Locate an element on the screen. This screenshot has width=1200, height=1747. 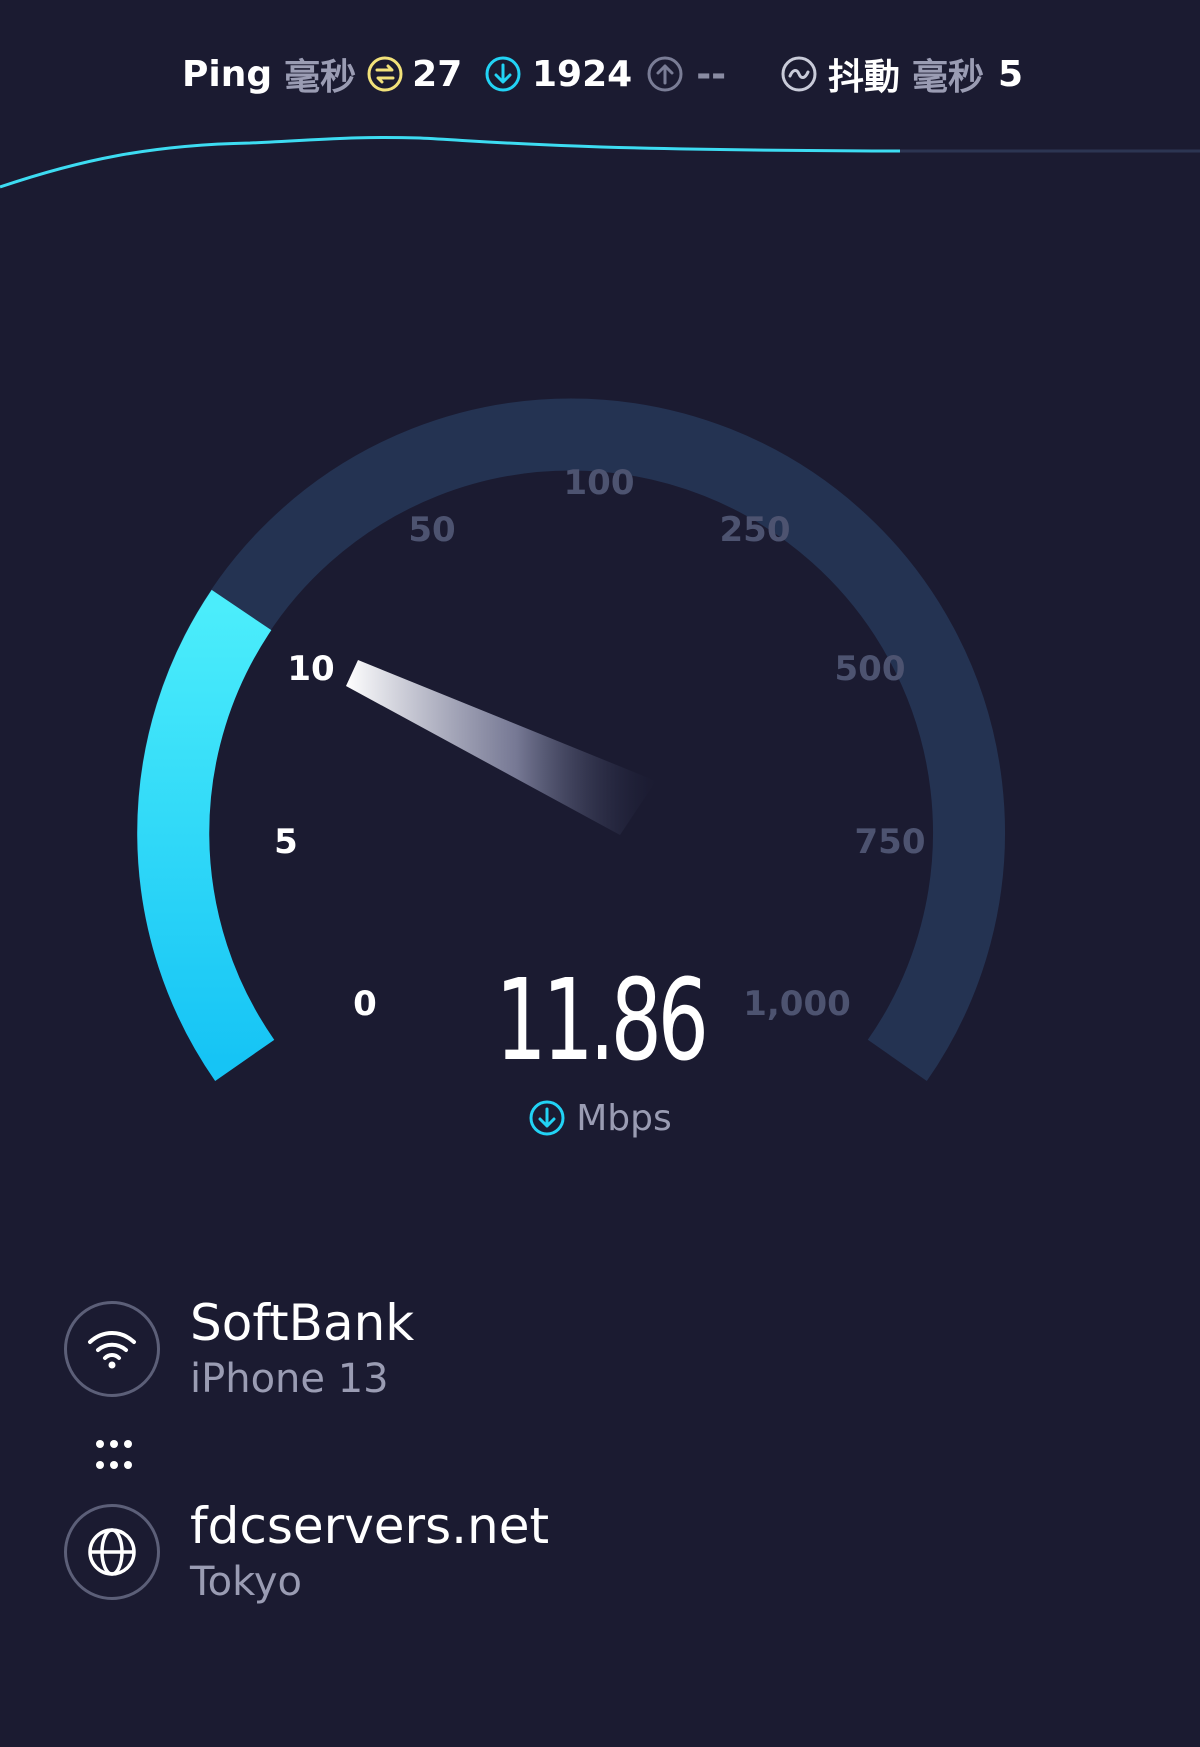
speed-unit: Mbps is located at coordinates (600, 1118).